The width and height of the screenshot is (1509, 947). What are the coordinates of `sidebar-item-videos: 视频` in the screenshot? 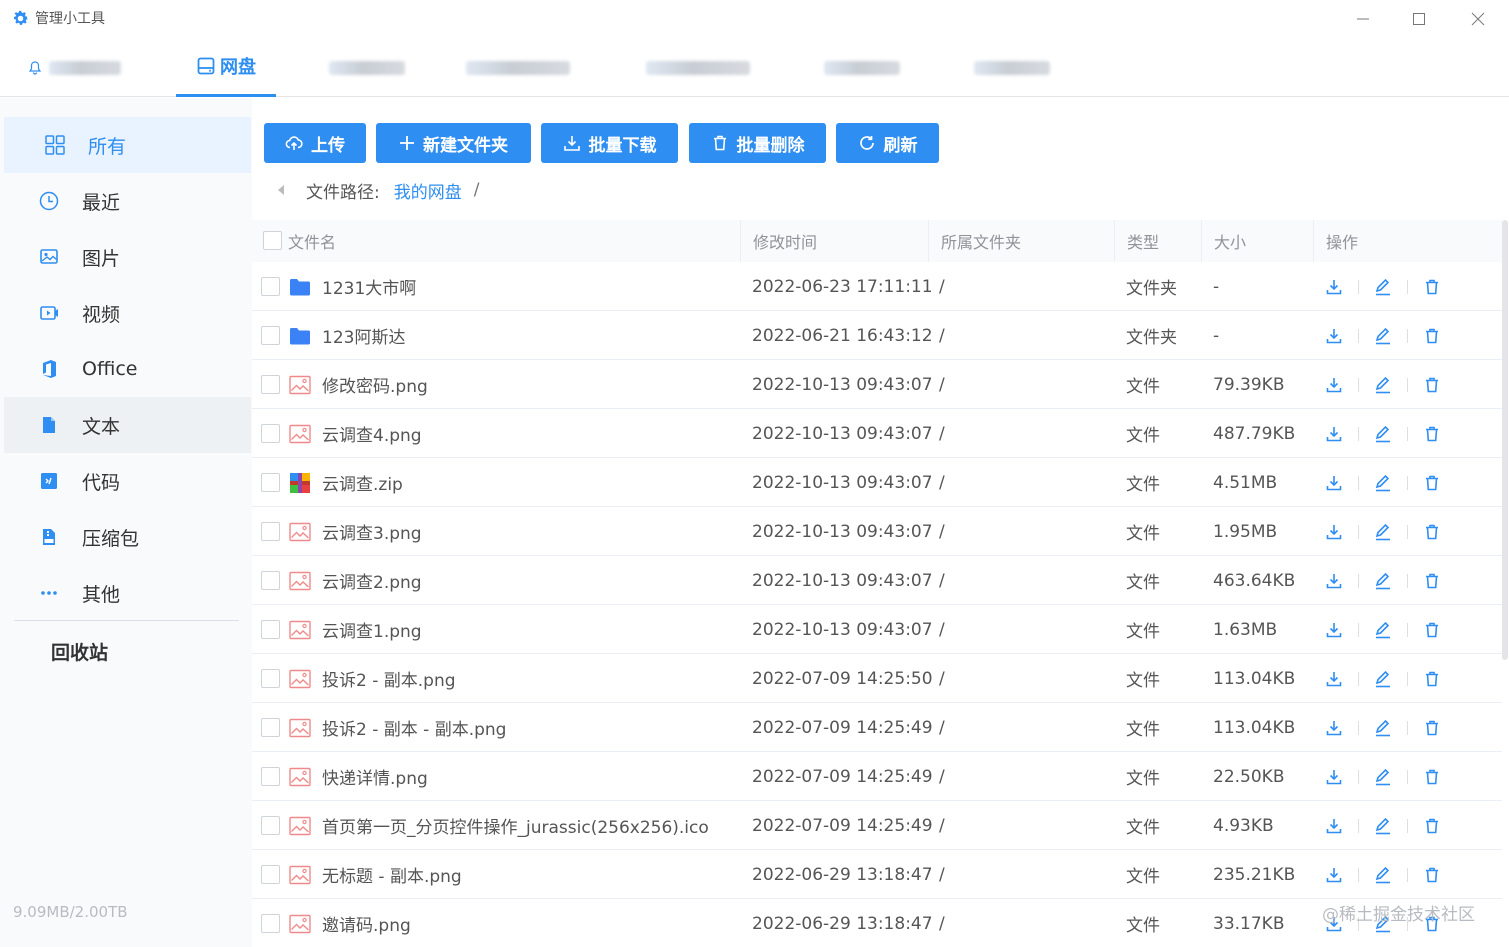 It's located at (127, 313).